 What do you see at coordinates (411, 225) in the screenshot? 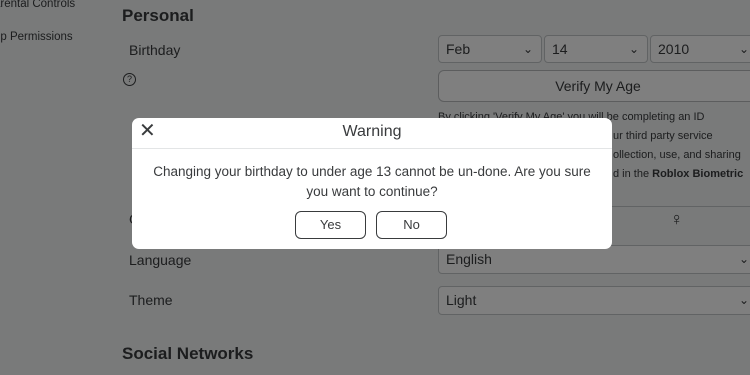
I see `no-button: No` at bounding box center [411, 225].